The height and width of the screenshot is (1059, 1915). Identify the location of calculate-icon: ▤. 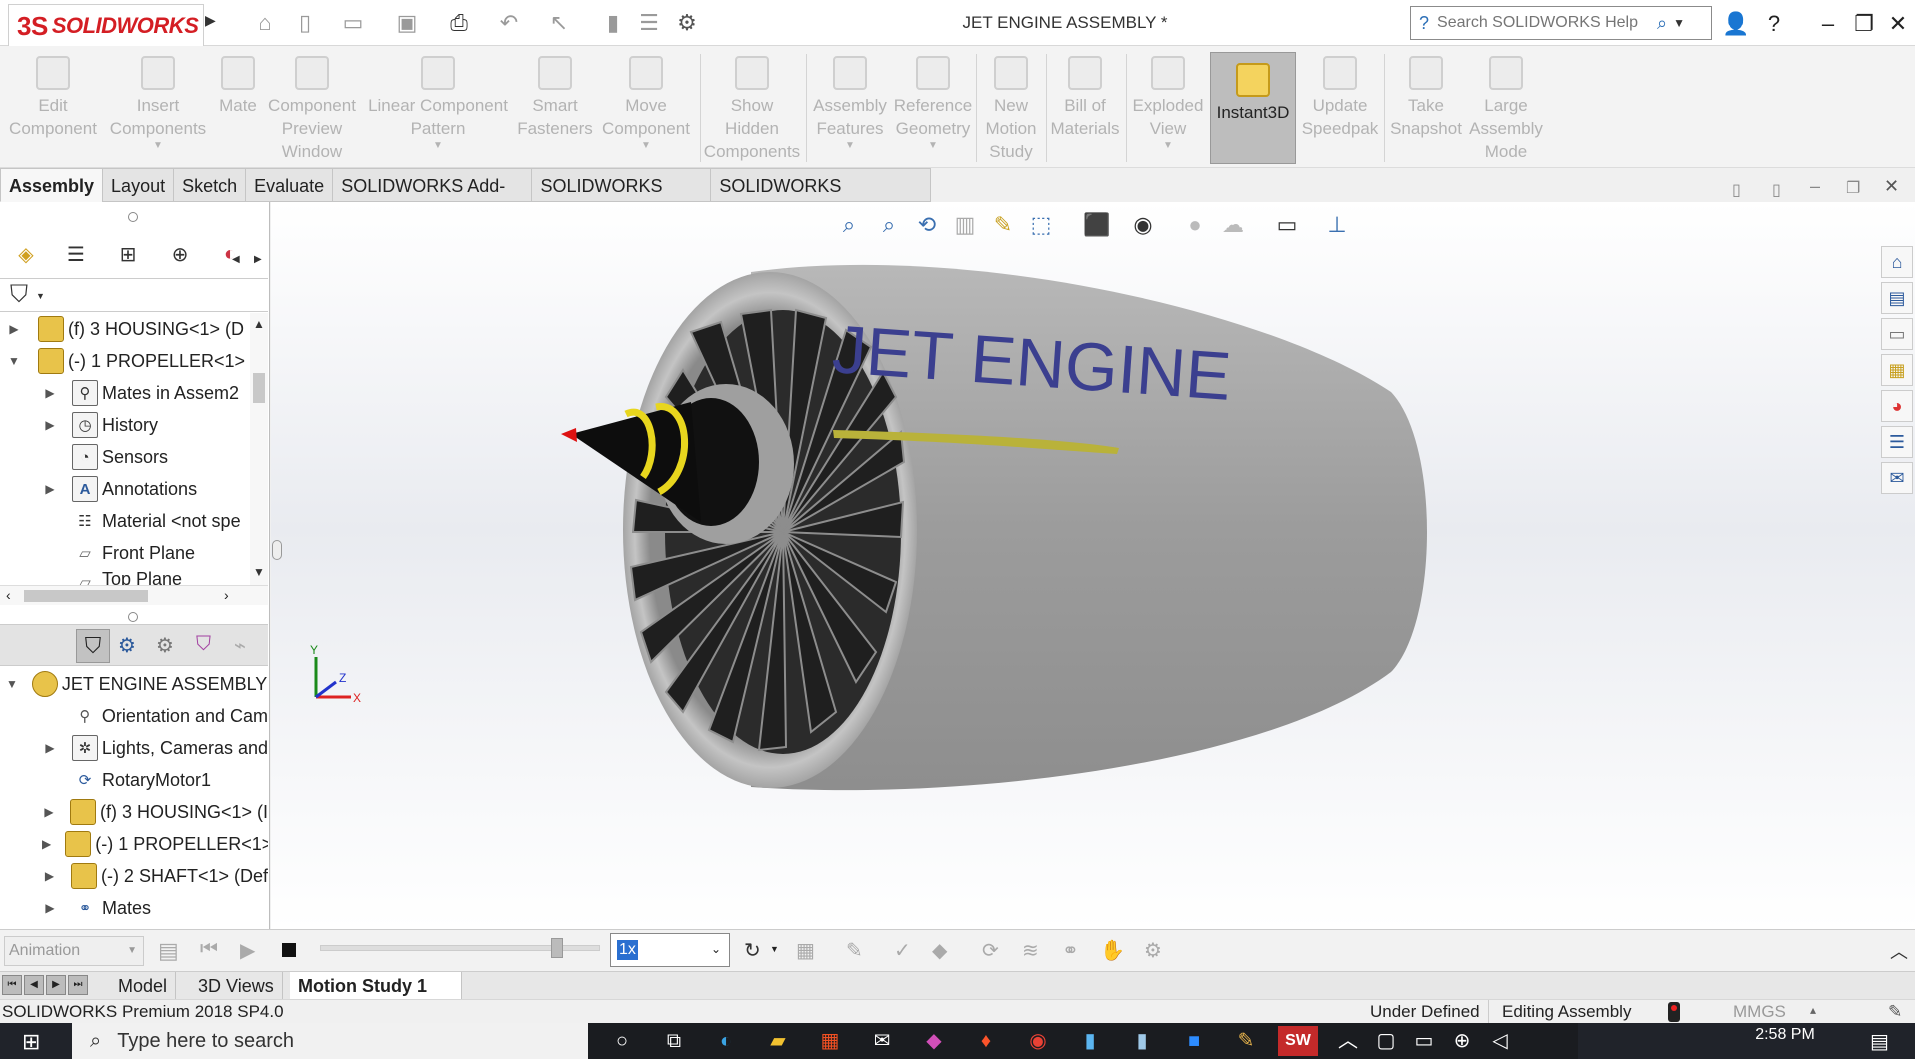
(168, 951).